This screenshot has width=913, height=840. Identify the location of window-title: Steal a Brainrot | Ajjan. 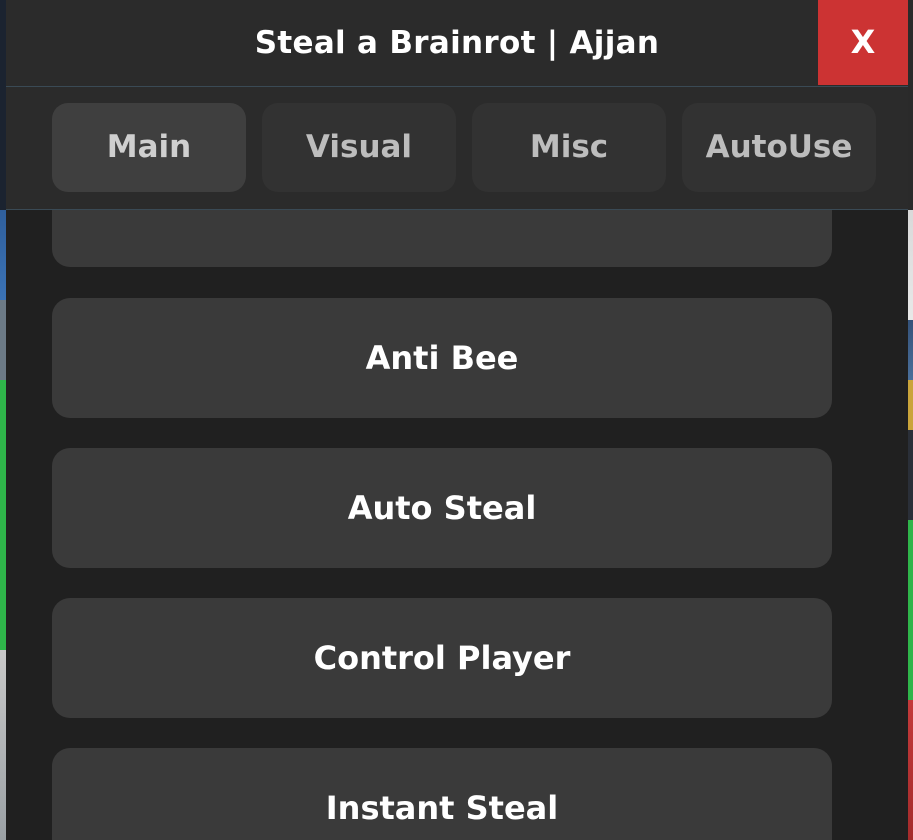
(457, 43).